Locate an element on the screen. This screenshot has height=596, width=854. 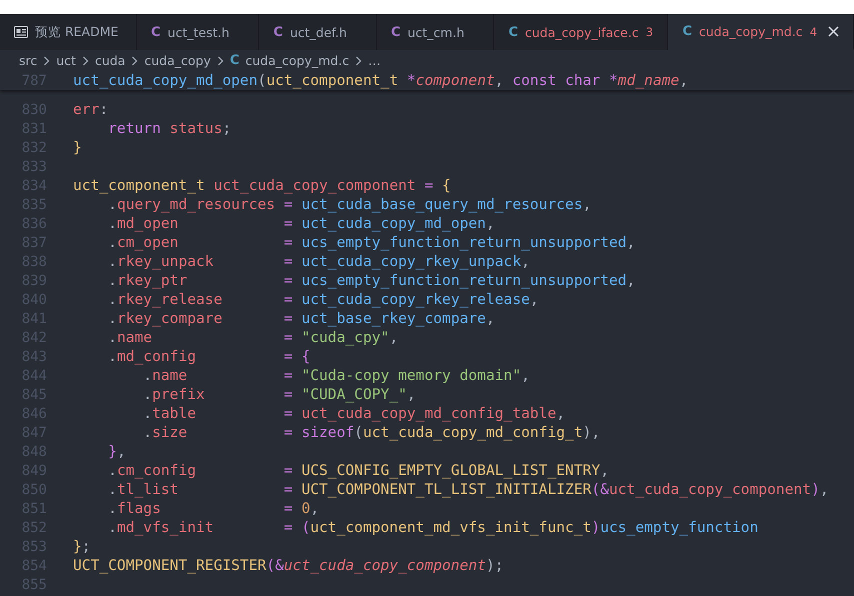
editor-tab: C uct_test.h is located at coordinates (198, 32).